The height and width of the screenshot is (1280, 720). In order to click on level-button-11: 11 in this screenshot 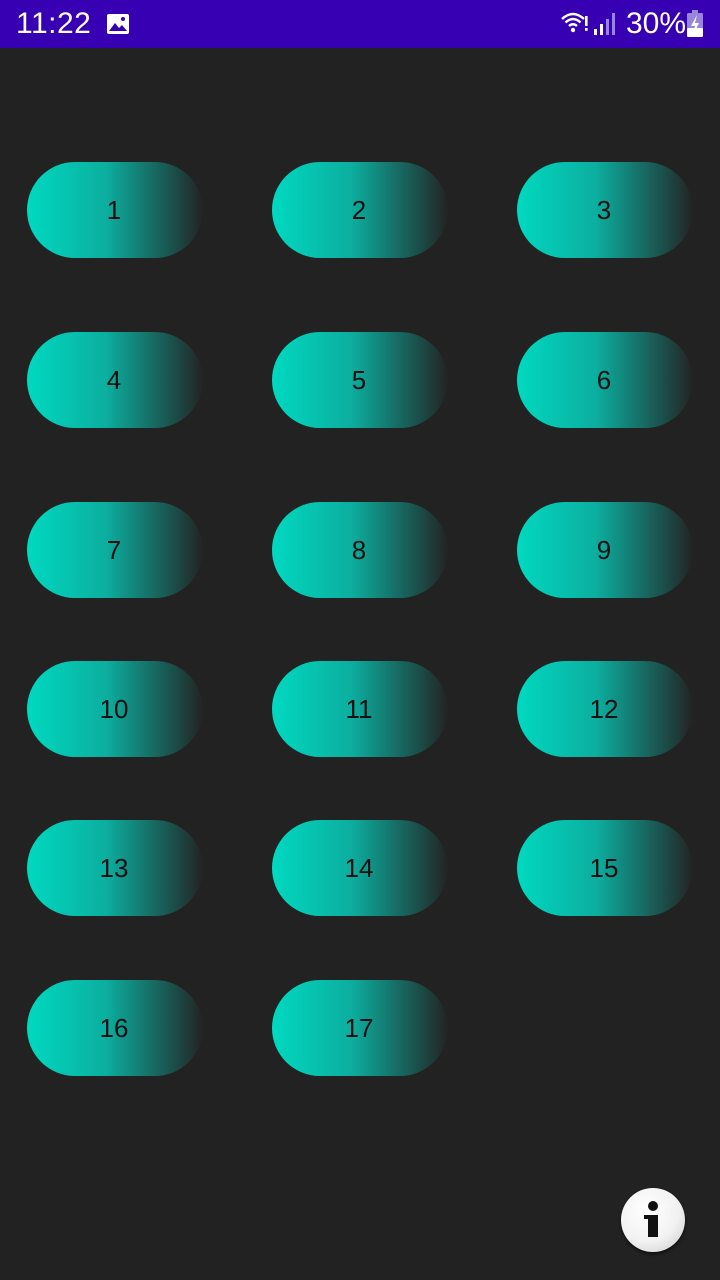, I will do `click(360, 709)`.